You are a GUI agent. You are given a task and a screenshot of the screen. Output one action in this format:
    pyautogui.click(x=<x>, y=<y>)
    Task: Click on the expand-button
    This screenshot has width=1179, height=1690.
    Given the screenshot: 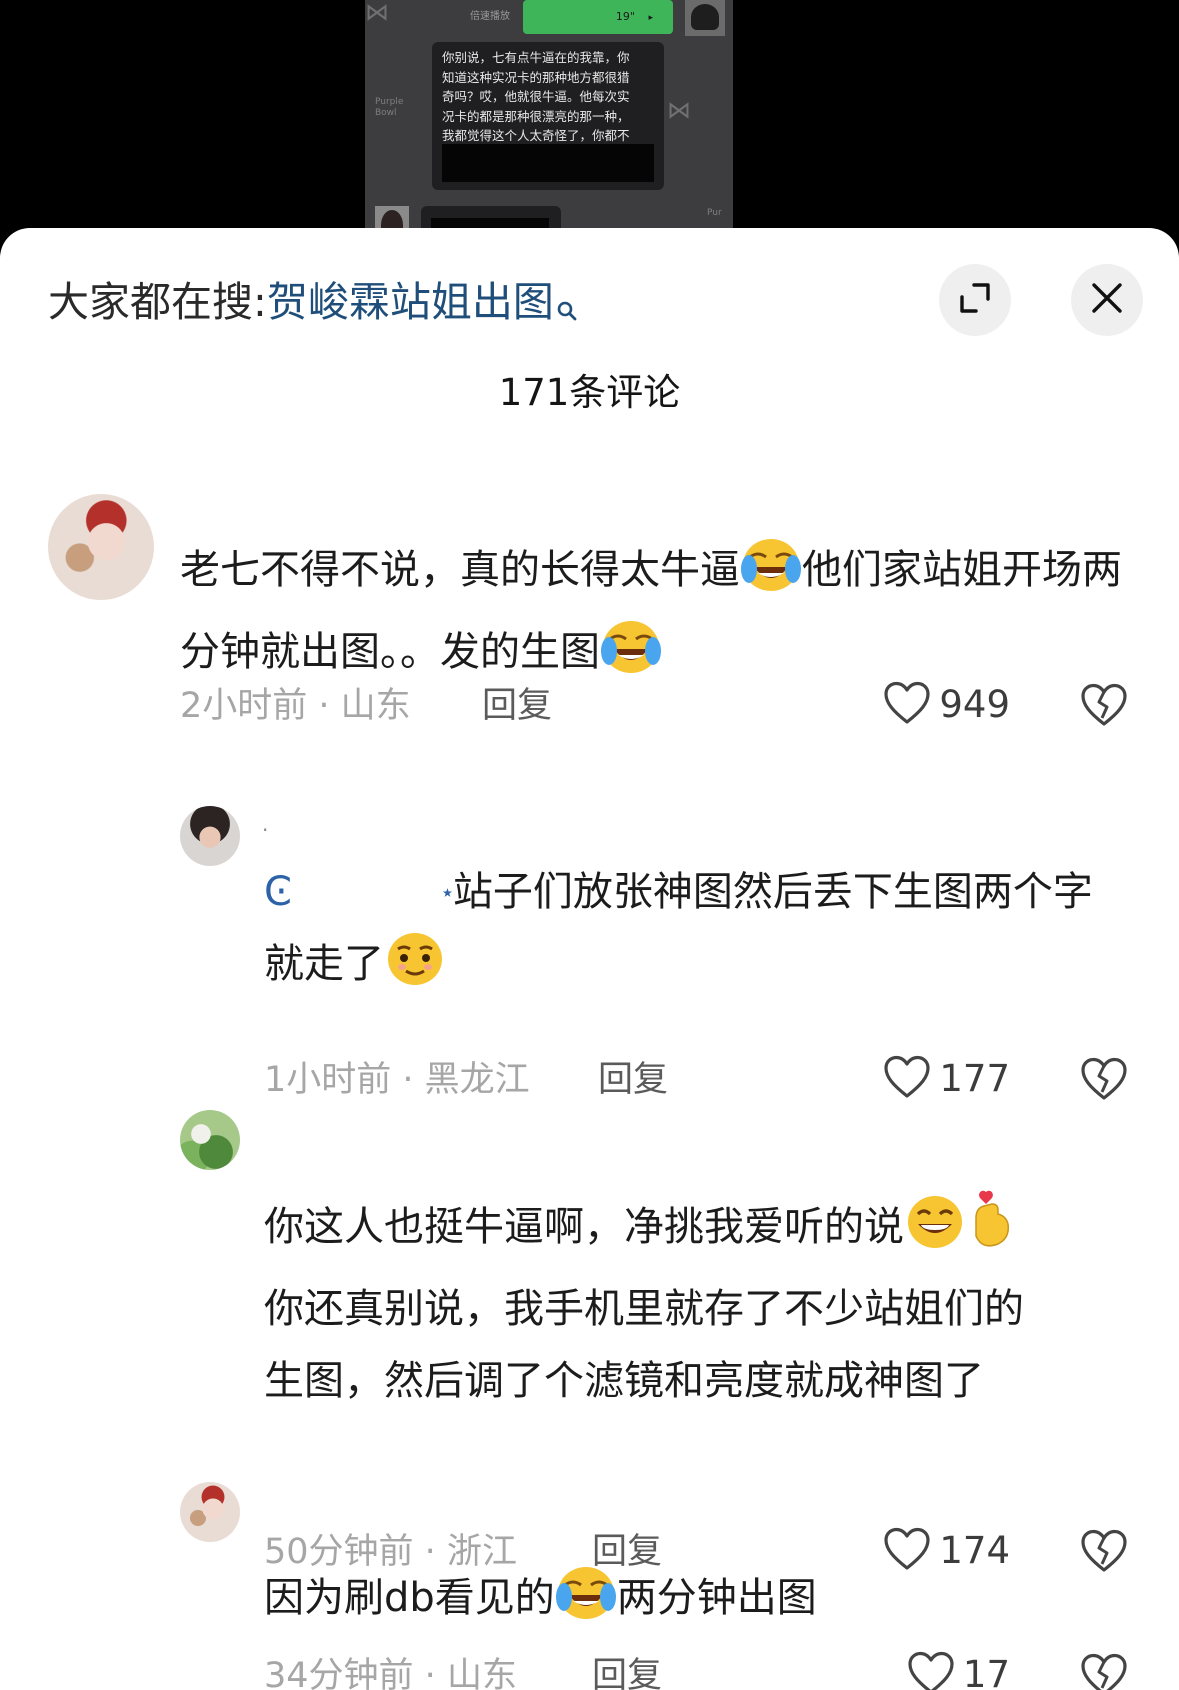 What is the action you would take?
    pyautogui.click(x=975, y=300)
    